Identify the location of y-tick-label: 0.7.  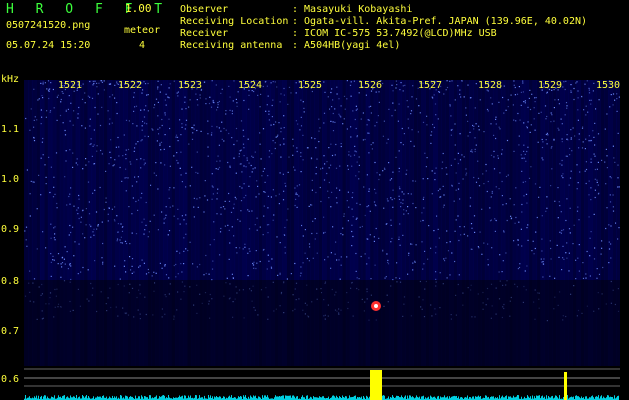
(10, 331).